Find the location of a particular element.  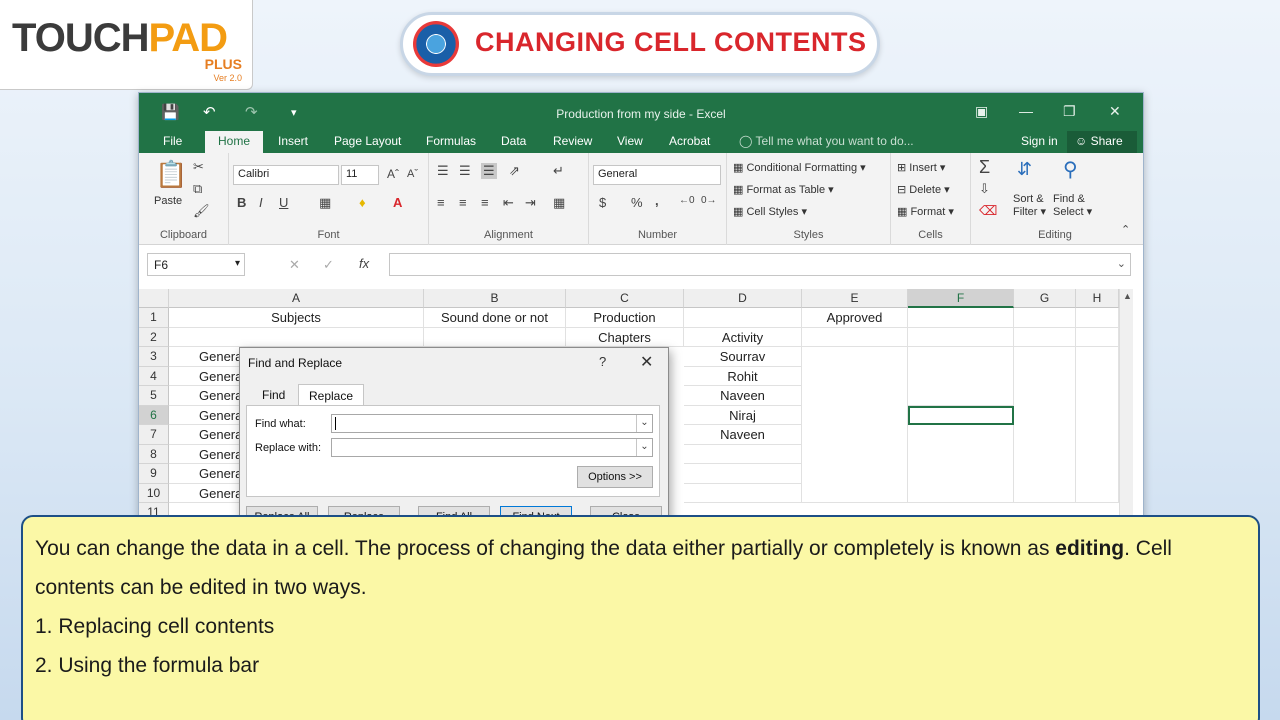

wrap-text-icon: ↵ is located at coordinates (558, 171).